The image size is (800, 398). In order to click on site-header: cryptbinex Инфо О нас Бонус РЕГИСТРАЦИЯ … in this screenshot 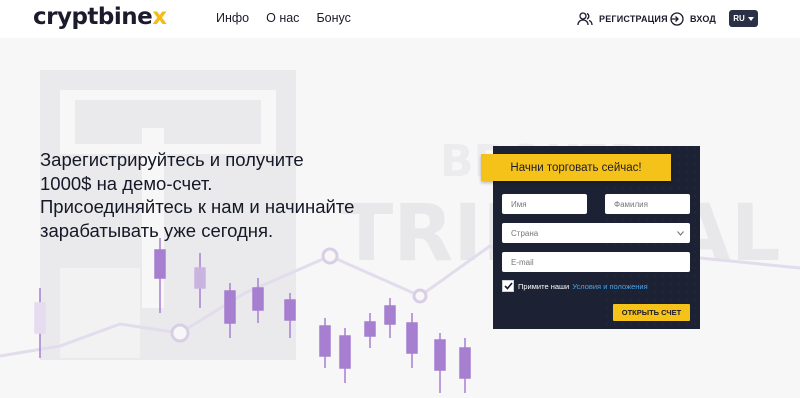, I will do `click(400, 19)`.